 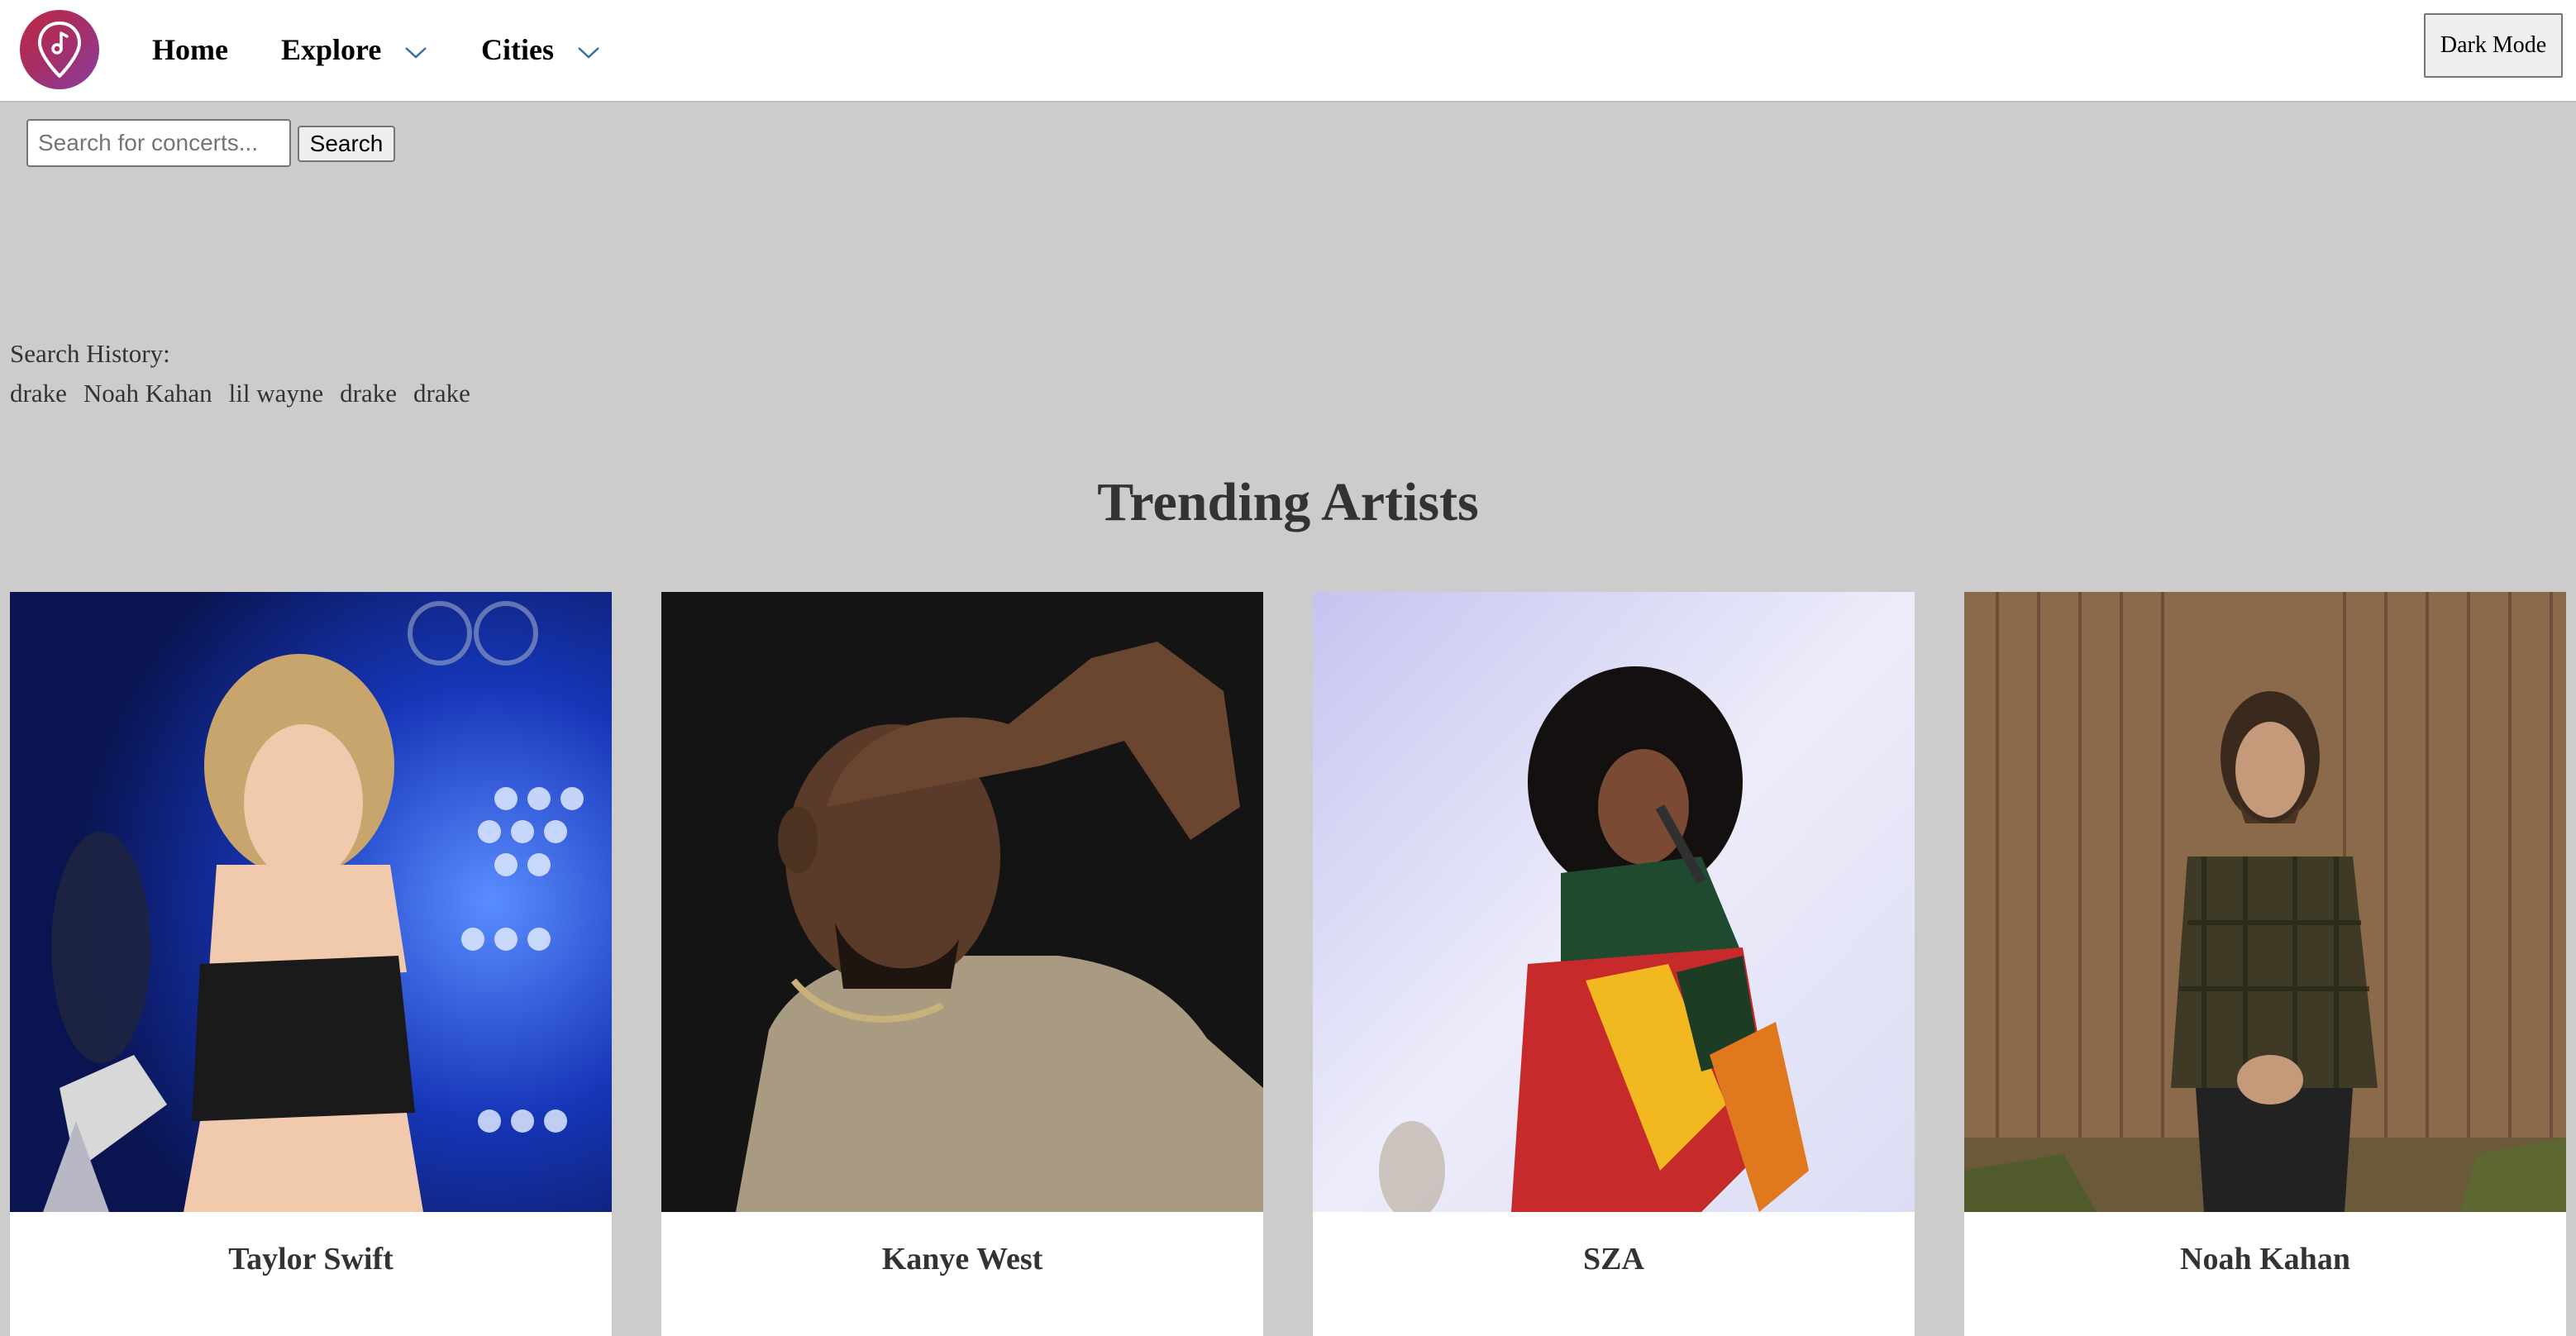 What do you see at coordinates (1614, 1259) in the screenshot?
I see `artist-name: SZA` at bounding box center [1614, 1259].